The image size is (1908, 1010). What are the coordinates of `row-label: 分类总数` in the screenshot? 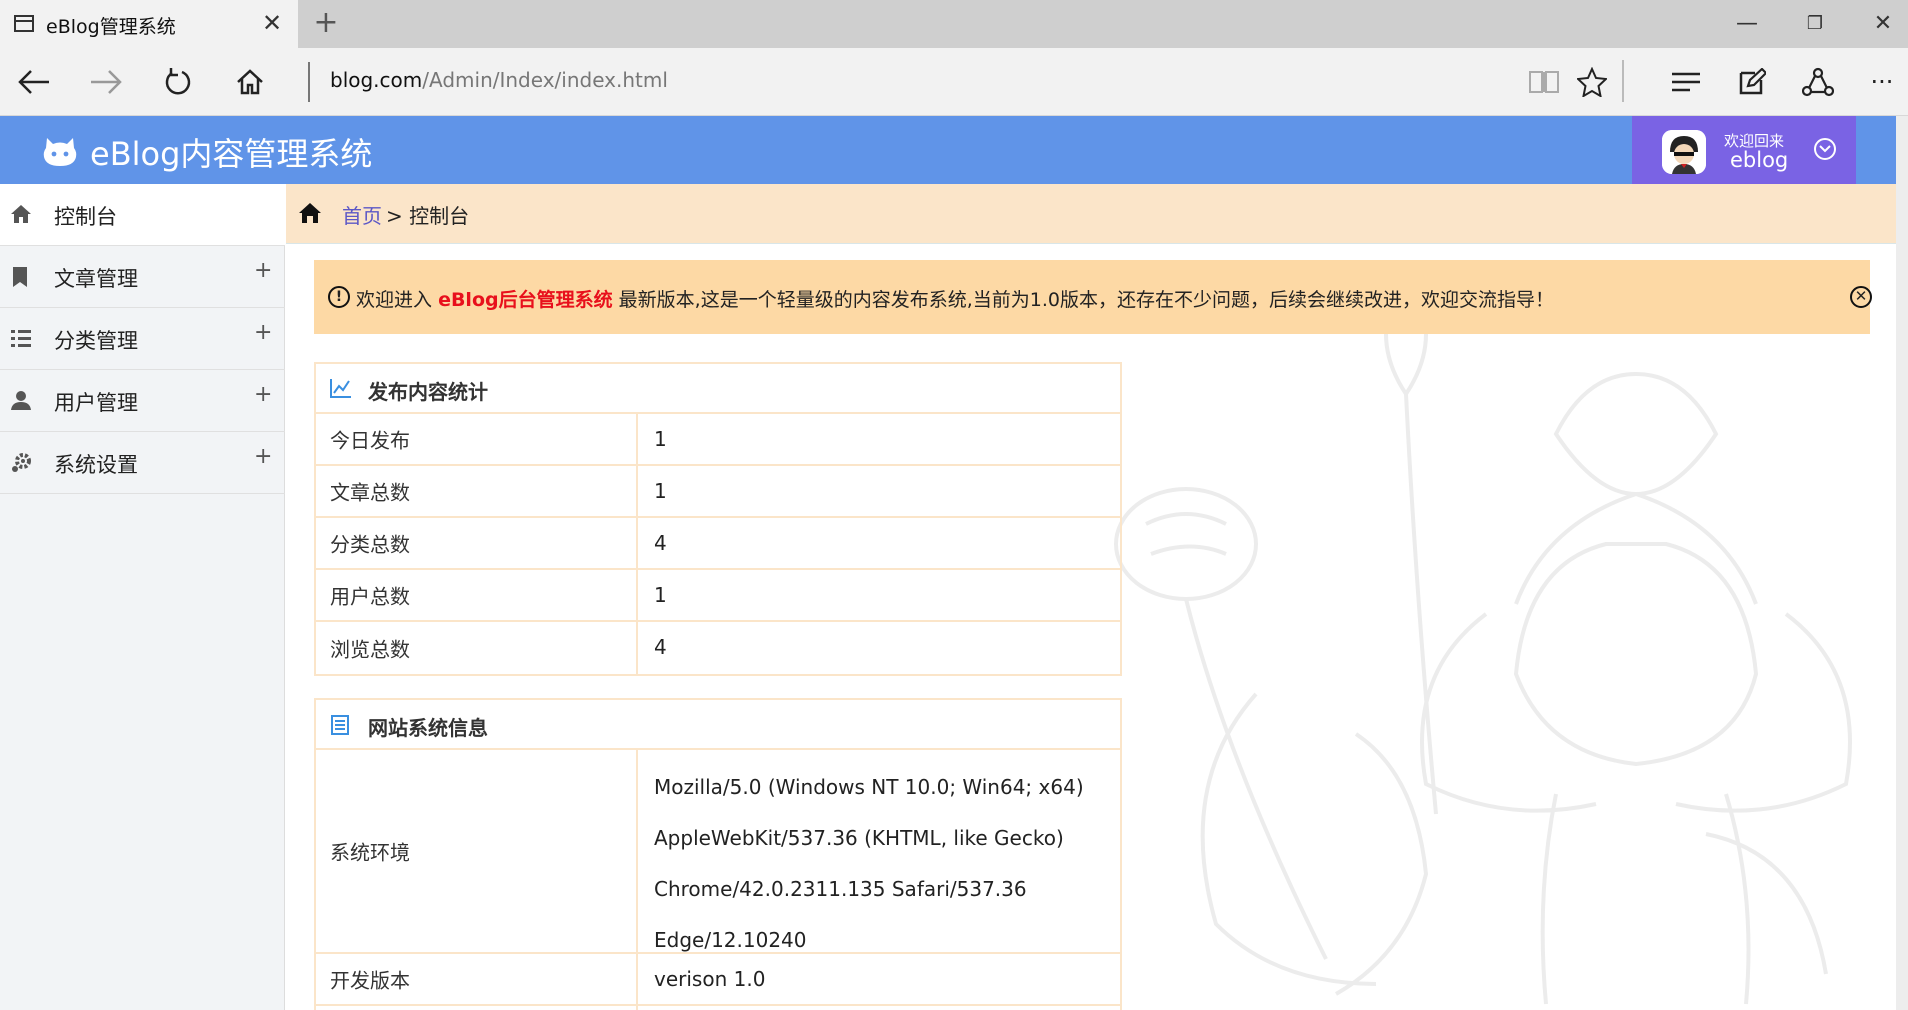 It's located at (370, 544).